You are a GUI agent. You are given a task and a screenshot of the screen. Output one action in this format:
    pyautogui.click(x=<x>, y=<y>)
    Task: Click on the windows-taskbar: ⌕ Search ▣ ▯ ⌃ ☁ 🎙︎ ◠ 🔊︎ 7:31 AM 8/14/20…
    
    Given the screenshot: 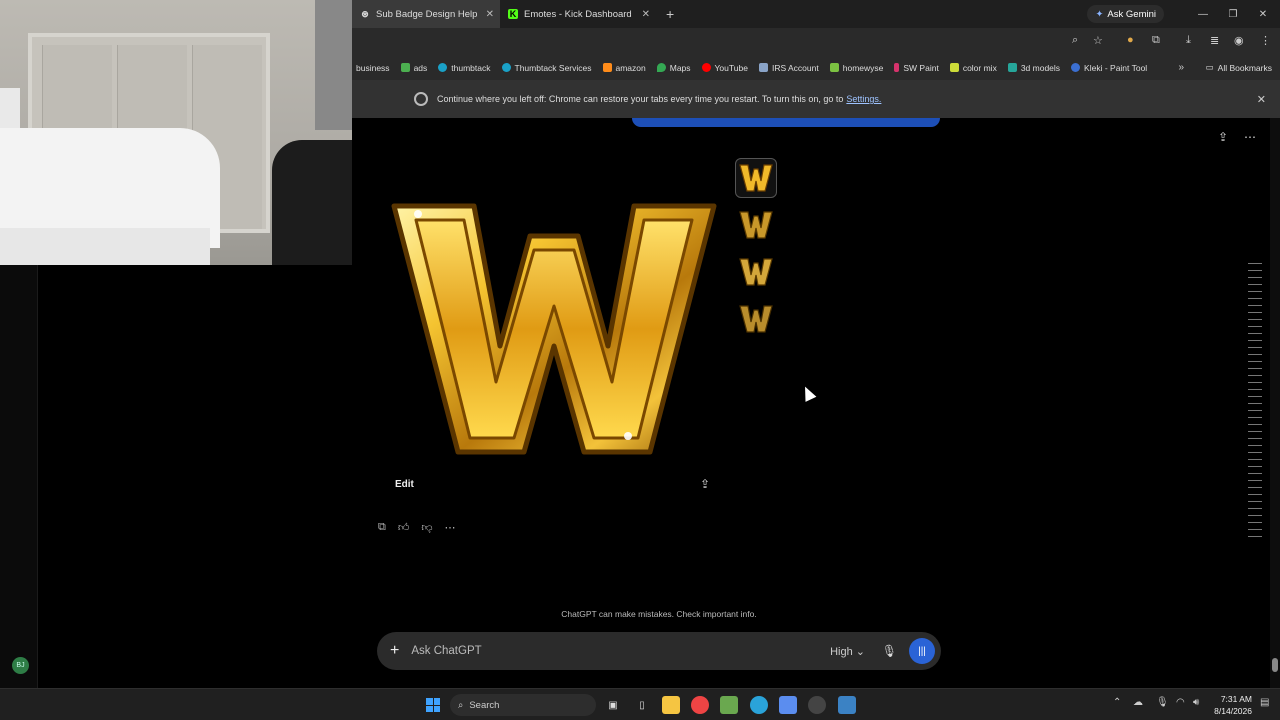 What is the action you would take?
    pyautogui.click(x=640, y=704)
    